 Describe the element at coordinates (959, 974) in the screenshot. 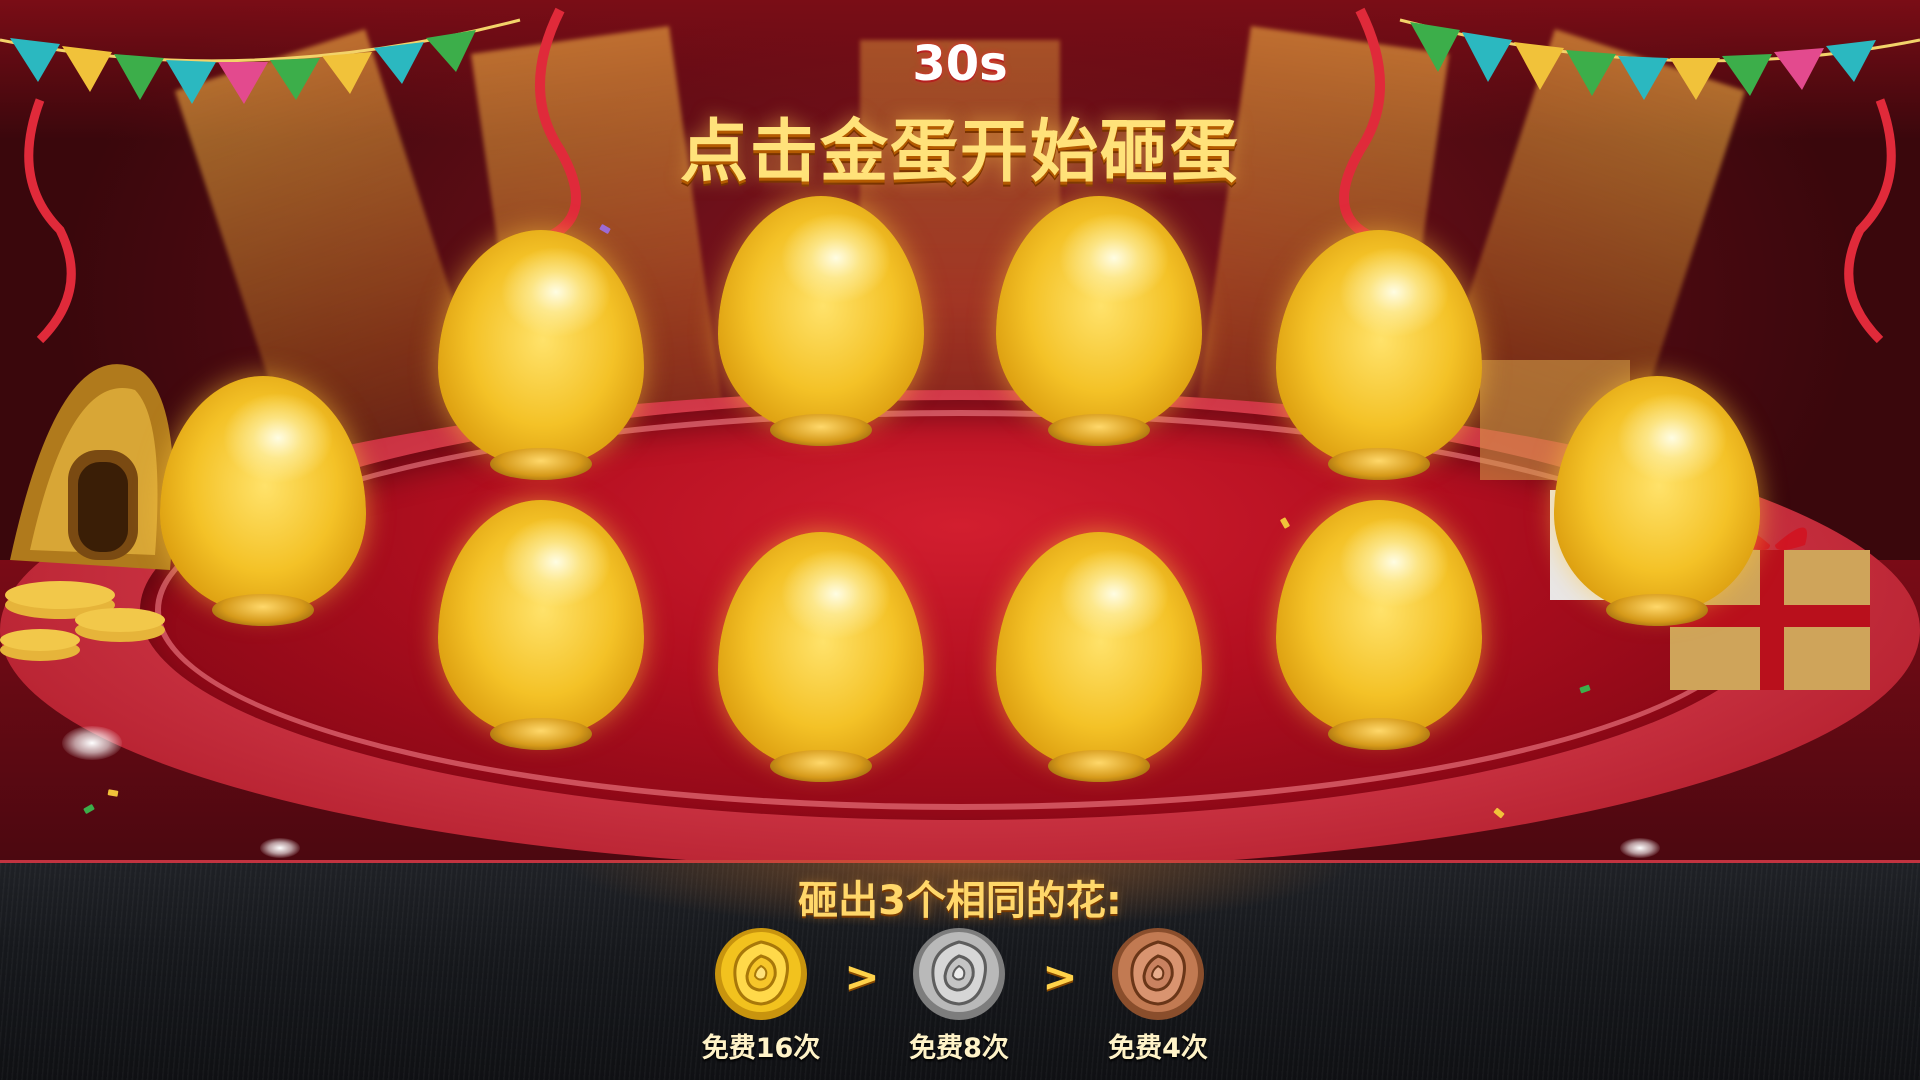

I see `silver-rose-icon` at that location.